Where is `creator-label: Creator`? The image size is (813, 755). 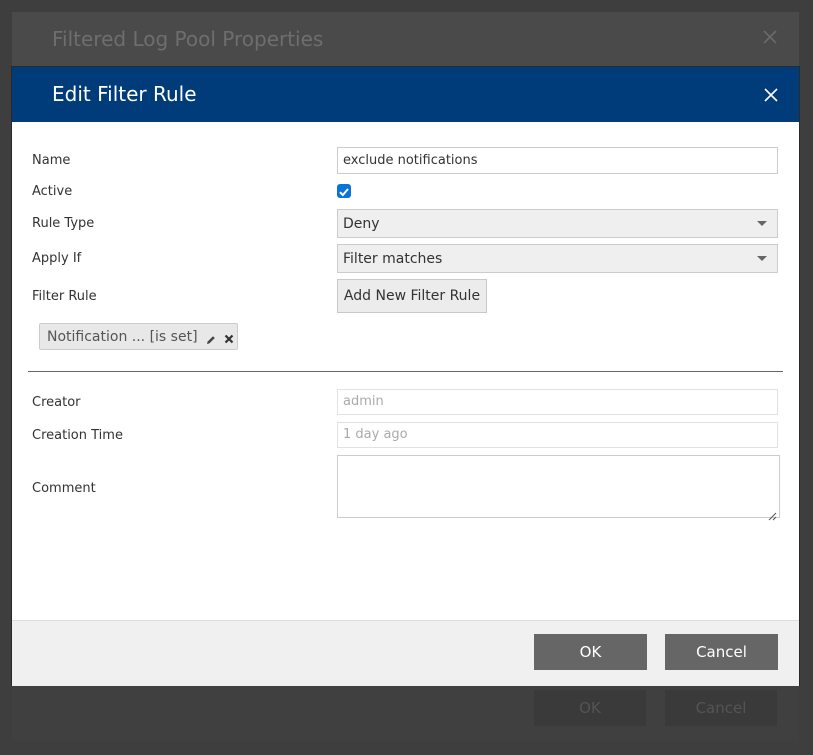
creator-label: Creator is located at coordinates (56, 402).